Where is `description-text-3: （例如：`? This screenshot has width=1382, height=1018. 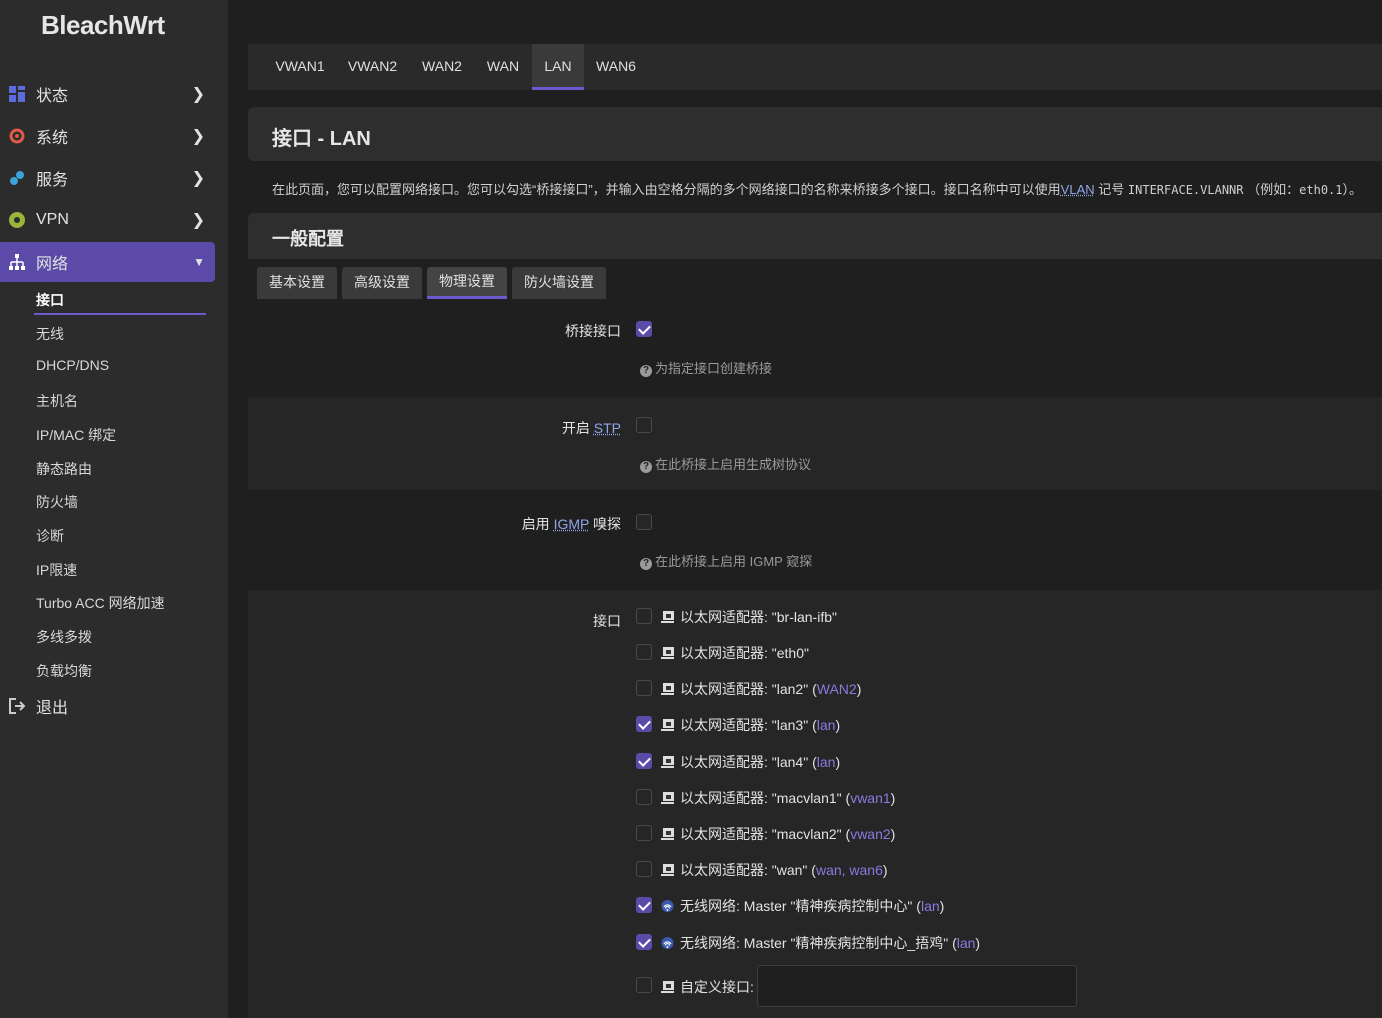
description-text-3: （例如： is located at coordinates (1273, 189).